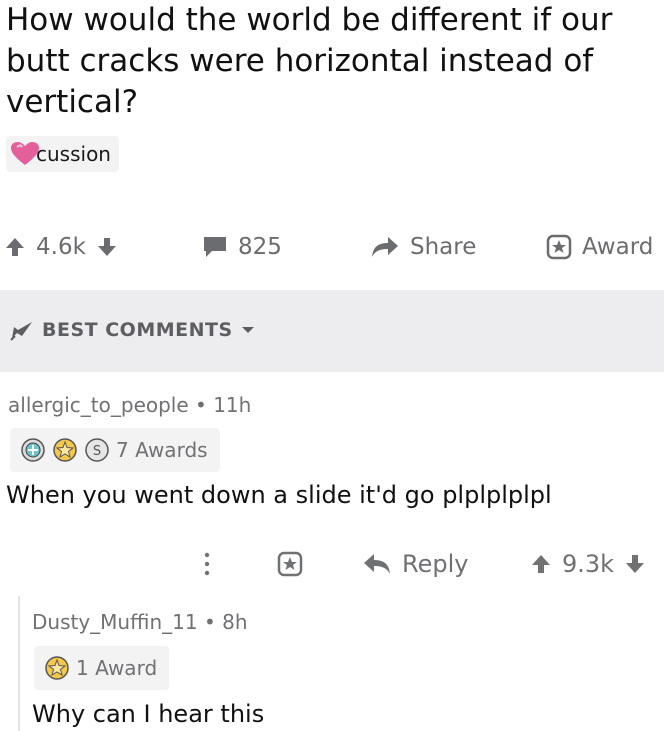 The height and width of the screenshot is (731, 664). What do you see at coordinates (385, 247) in the screenshot?
I see `share-arrow-icon` at bounding box center [385, 247].